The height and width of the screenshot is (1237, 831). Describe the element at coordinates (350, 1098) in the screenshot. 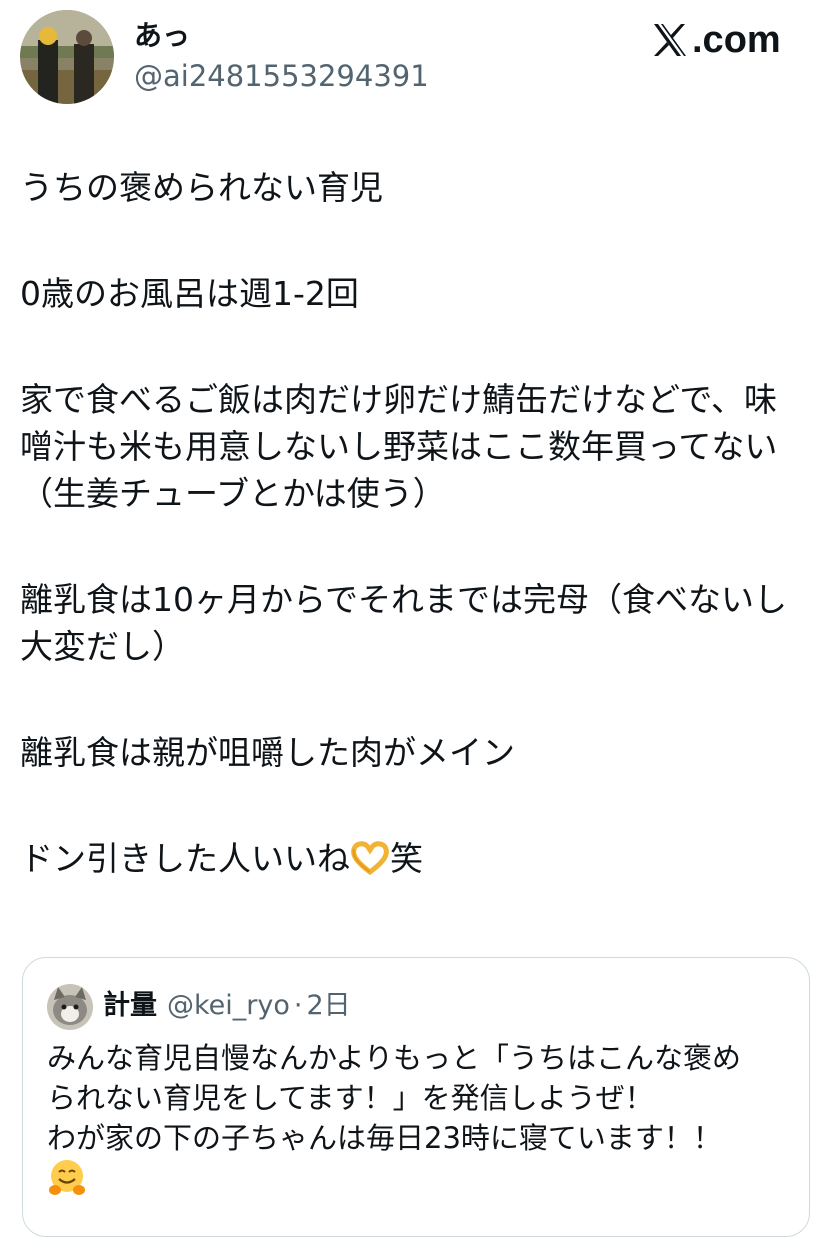

I see `quoted-line: られない育児をしてます！」を発信しようぜ！` at that location.